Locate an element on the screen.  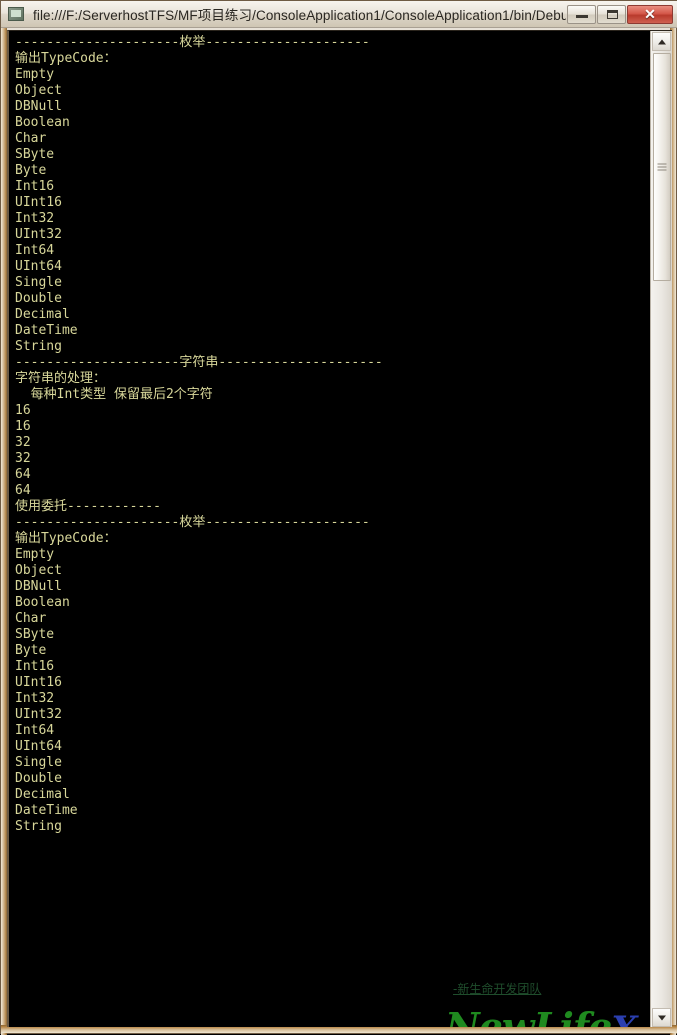
scroll-down-button is located at coordinates (661, 1017).